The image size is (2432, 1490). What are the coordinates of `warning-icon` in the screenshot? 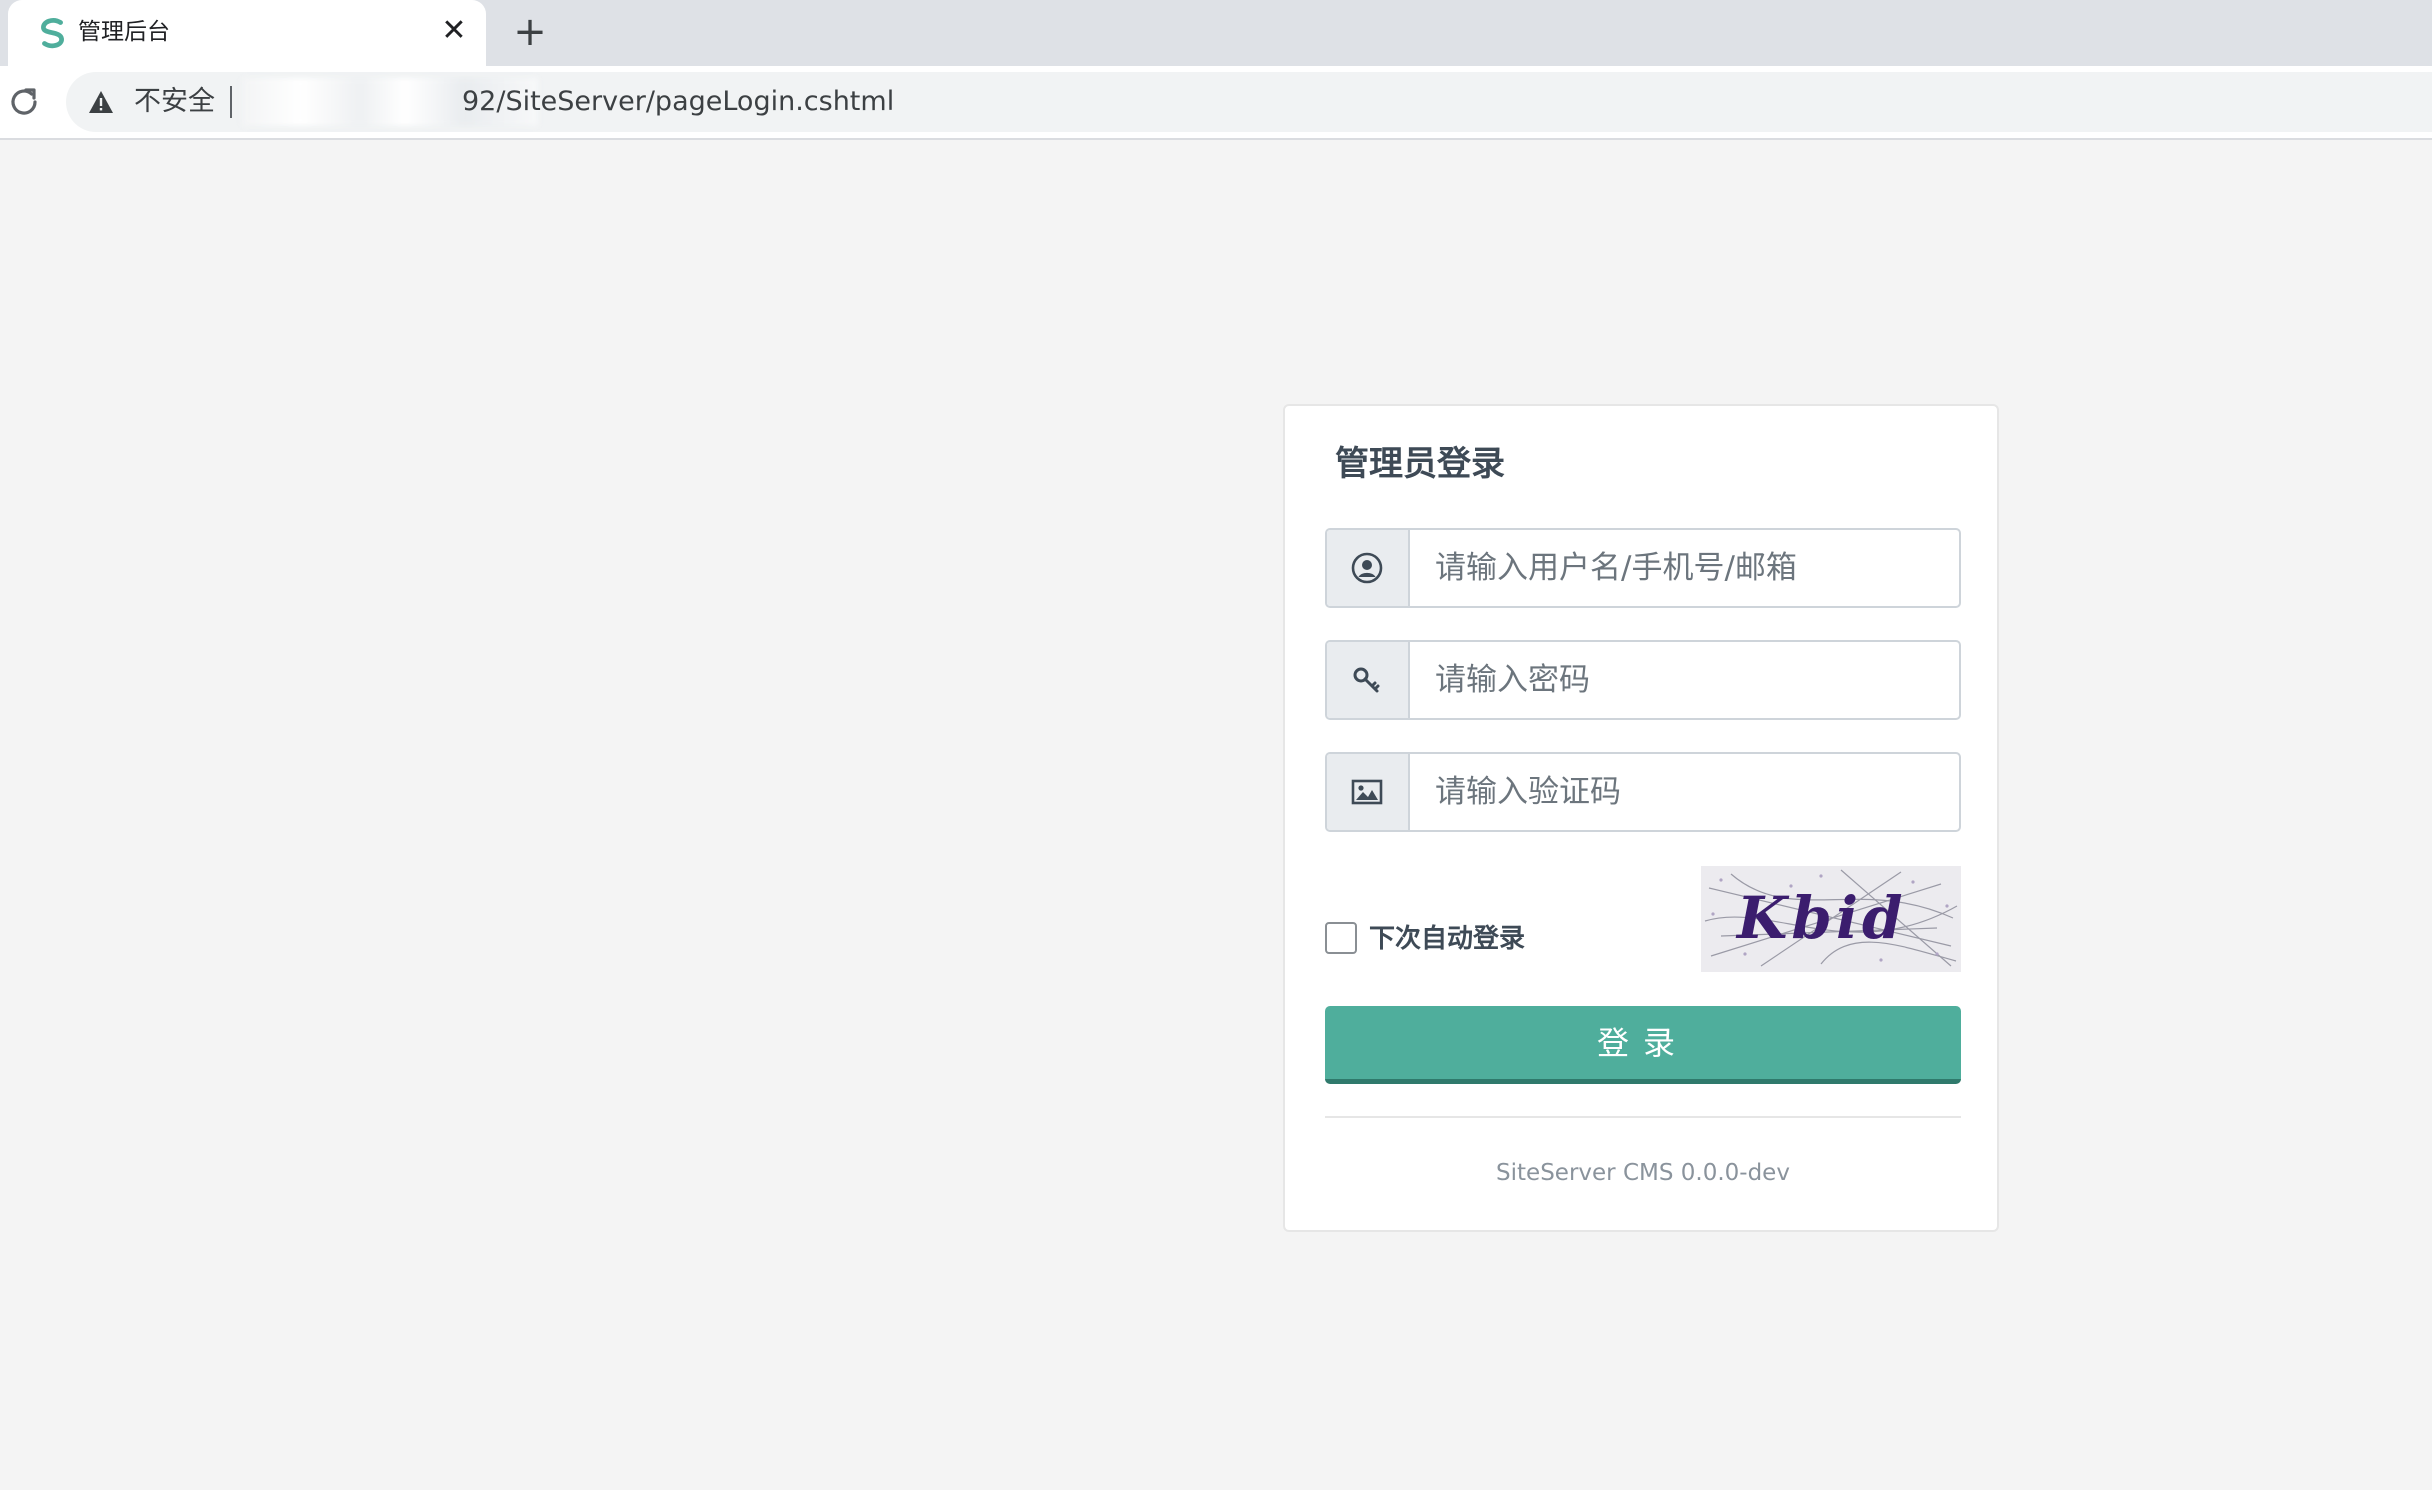 It's located at (101, 102).